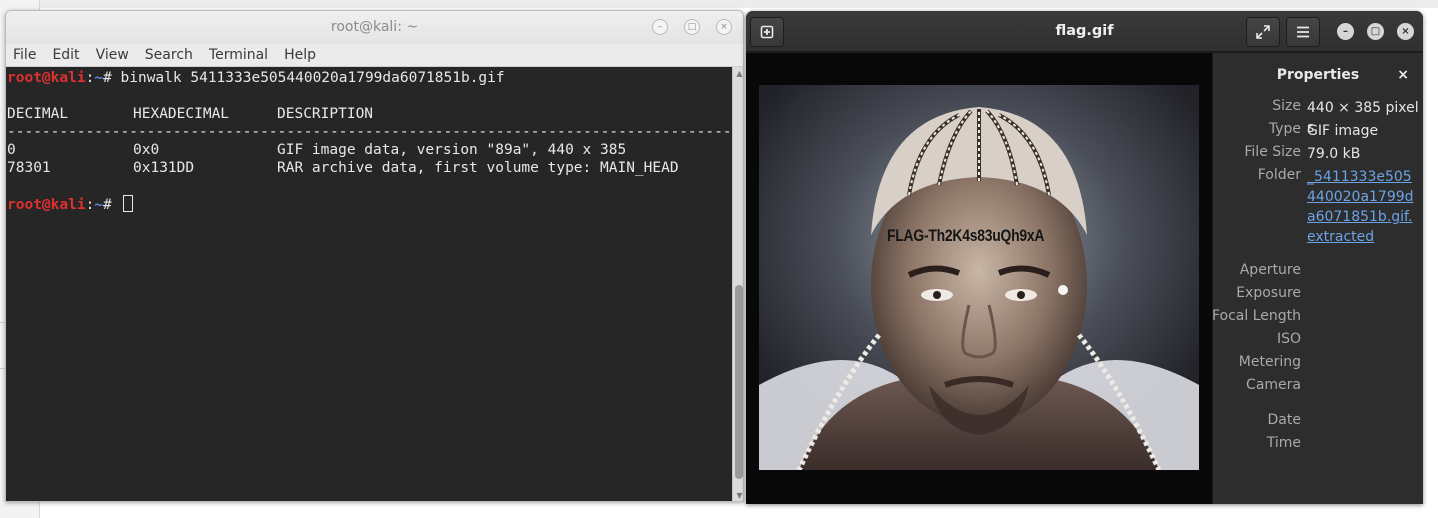  Describe the element at coordinates (112, 55) in the screenshot. I see `menu-view: View` at that location.